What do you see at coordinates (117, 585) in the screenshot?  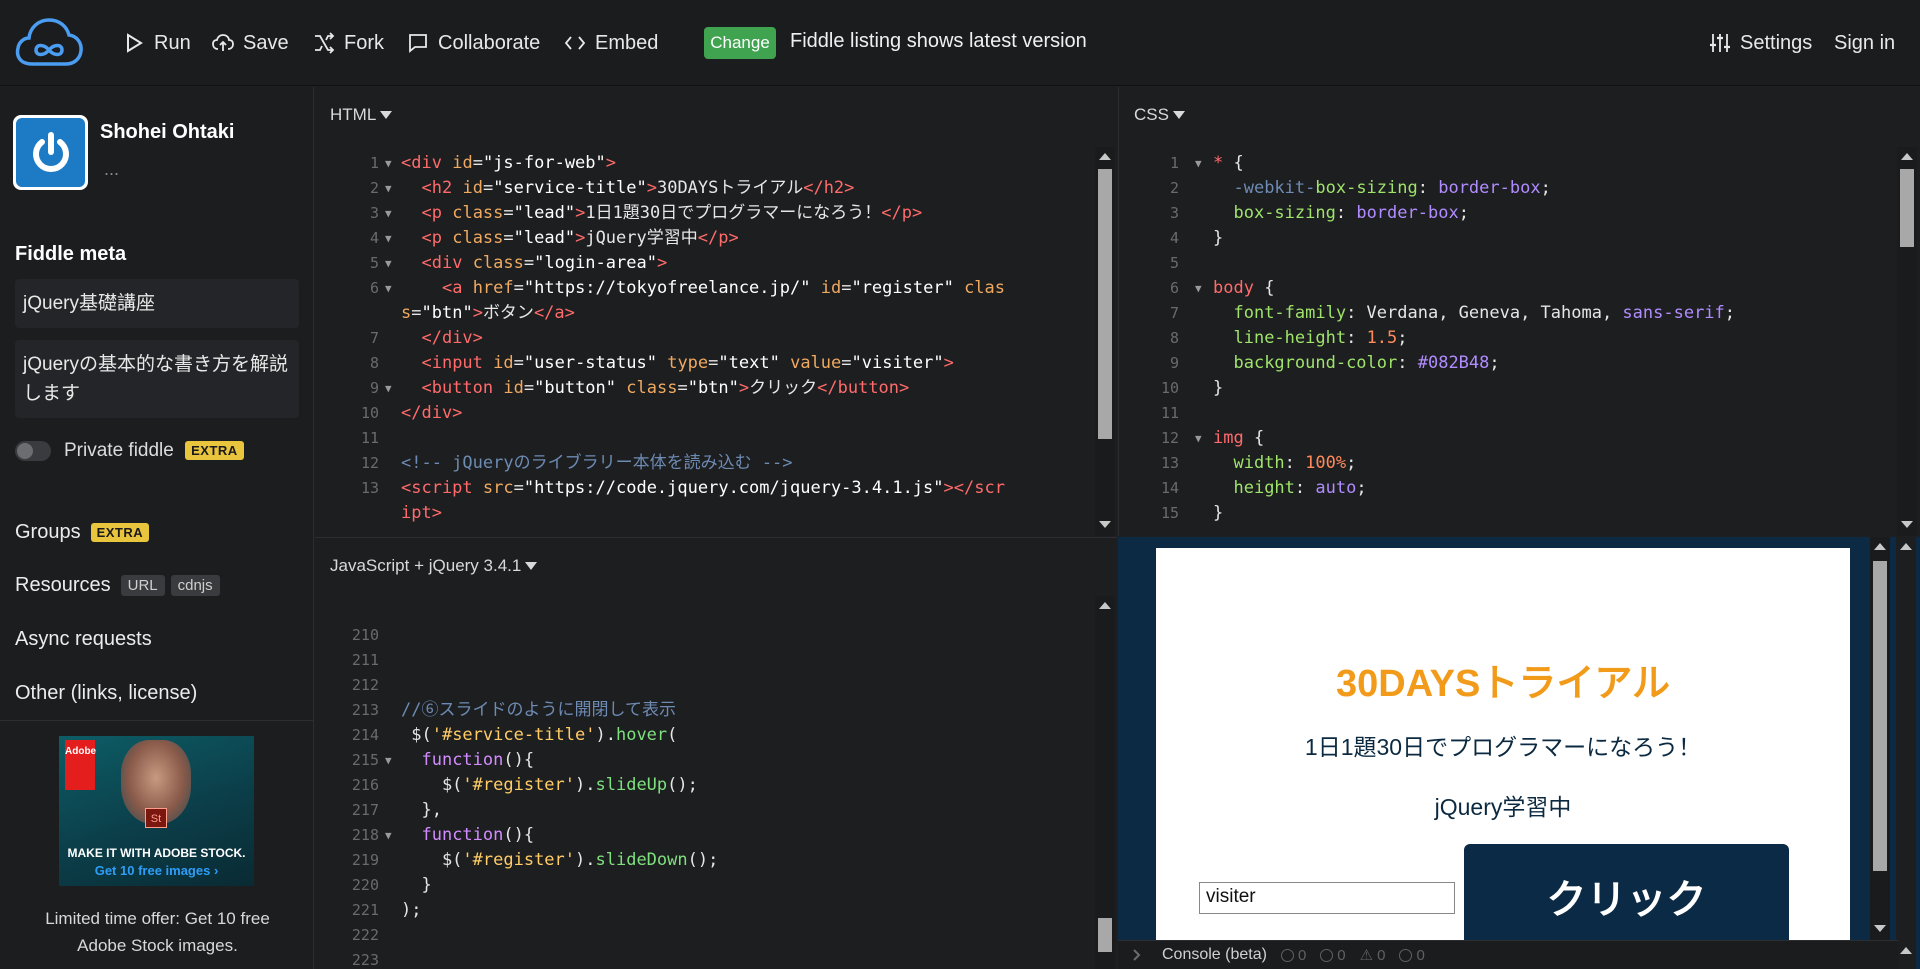 I see `sidebar-item-resources: Resources URL cdnjs` at bounding box center [117, 585].